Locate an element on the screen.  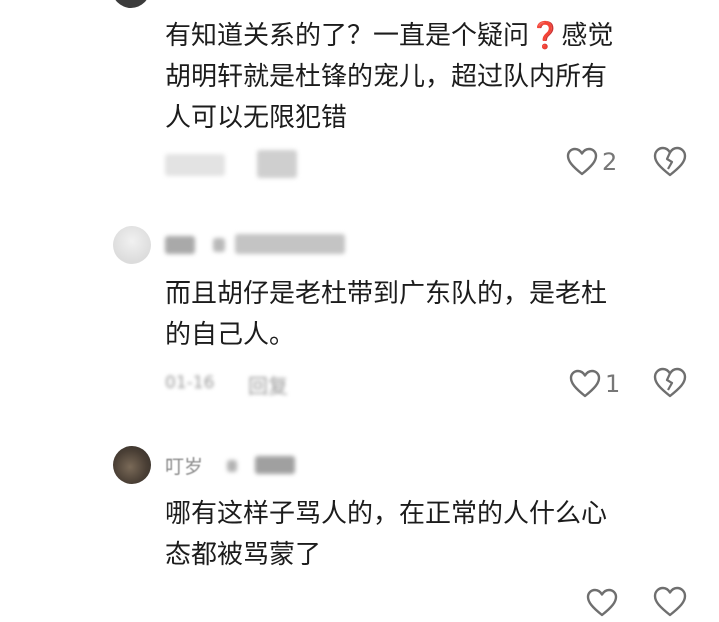
comment-text: 哪有这样子骂人的，在正常的人什么心 态都被骂蒙了 is located at coordinates (432, 535).